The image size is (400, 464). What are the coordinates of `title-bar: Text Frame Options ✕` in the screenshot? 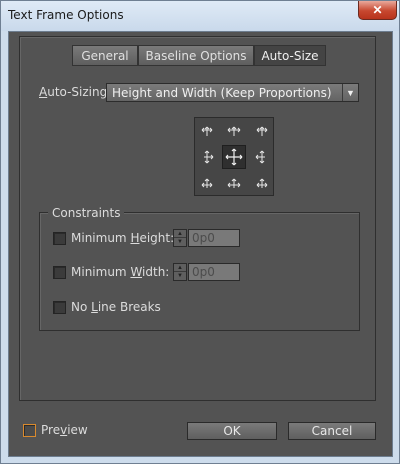 It's located at (200, 16).